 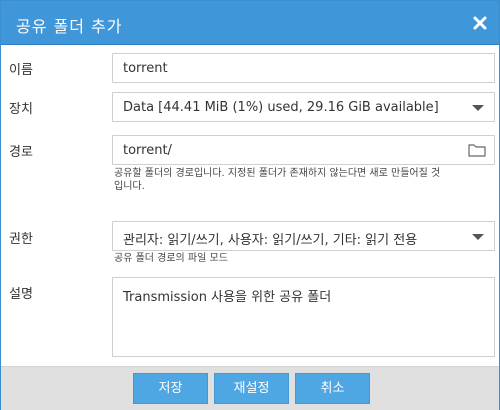 I want to click on description-textarea-value: Transmission 사용을 위한 공유 폴더, so click(x=227, y=297).